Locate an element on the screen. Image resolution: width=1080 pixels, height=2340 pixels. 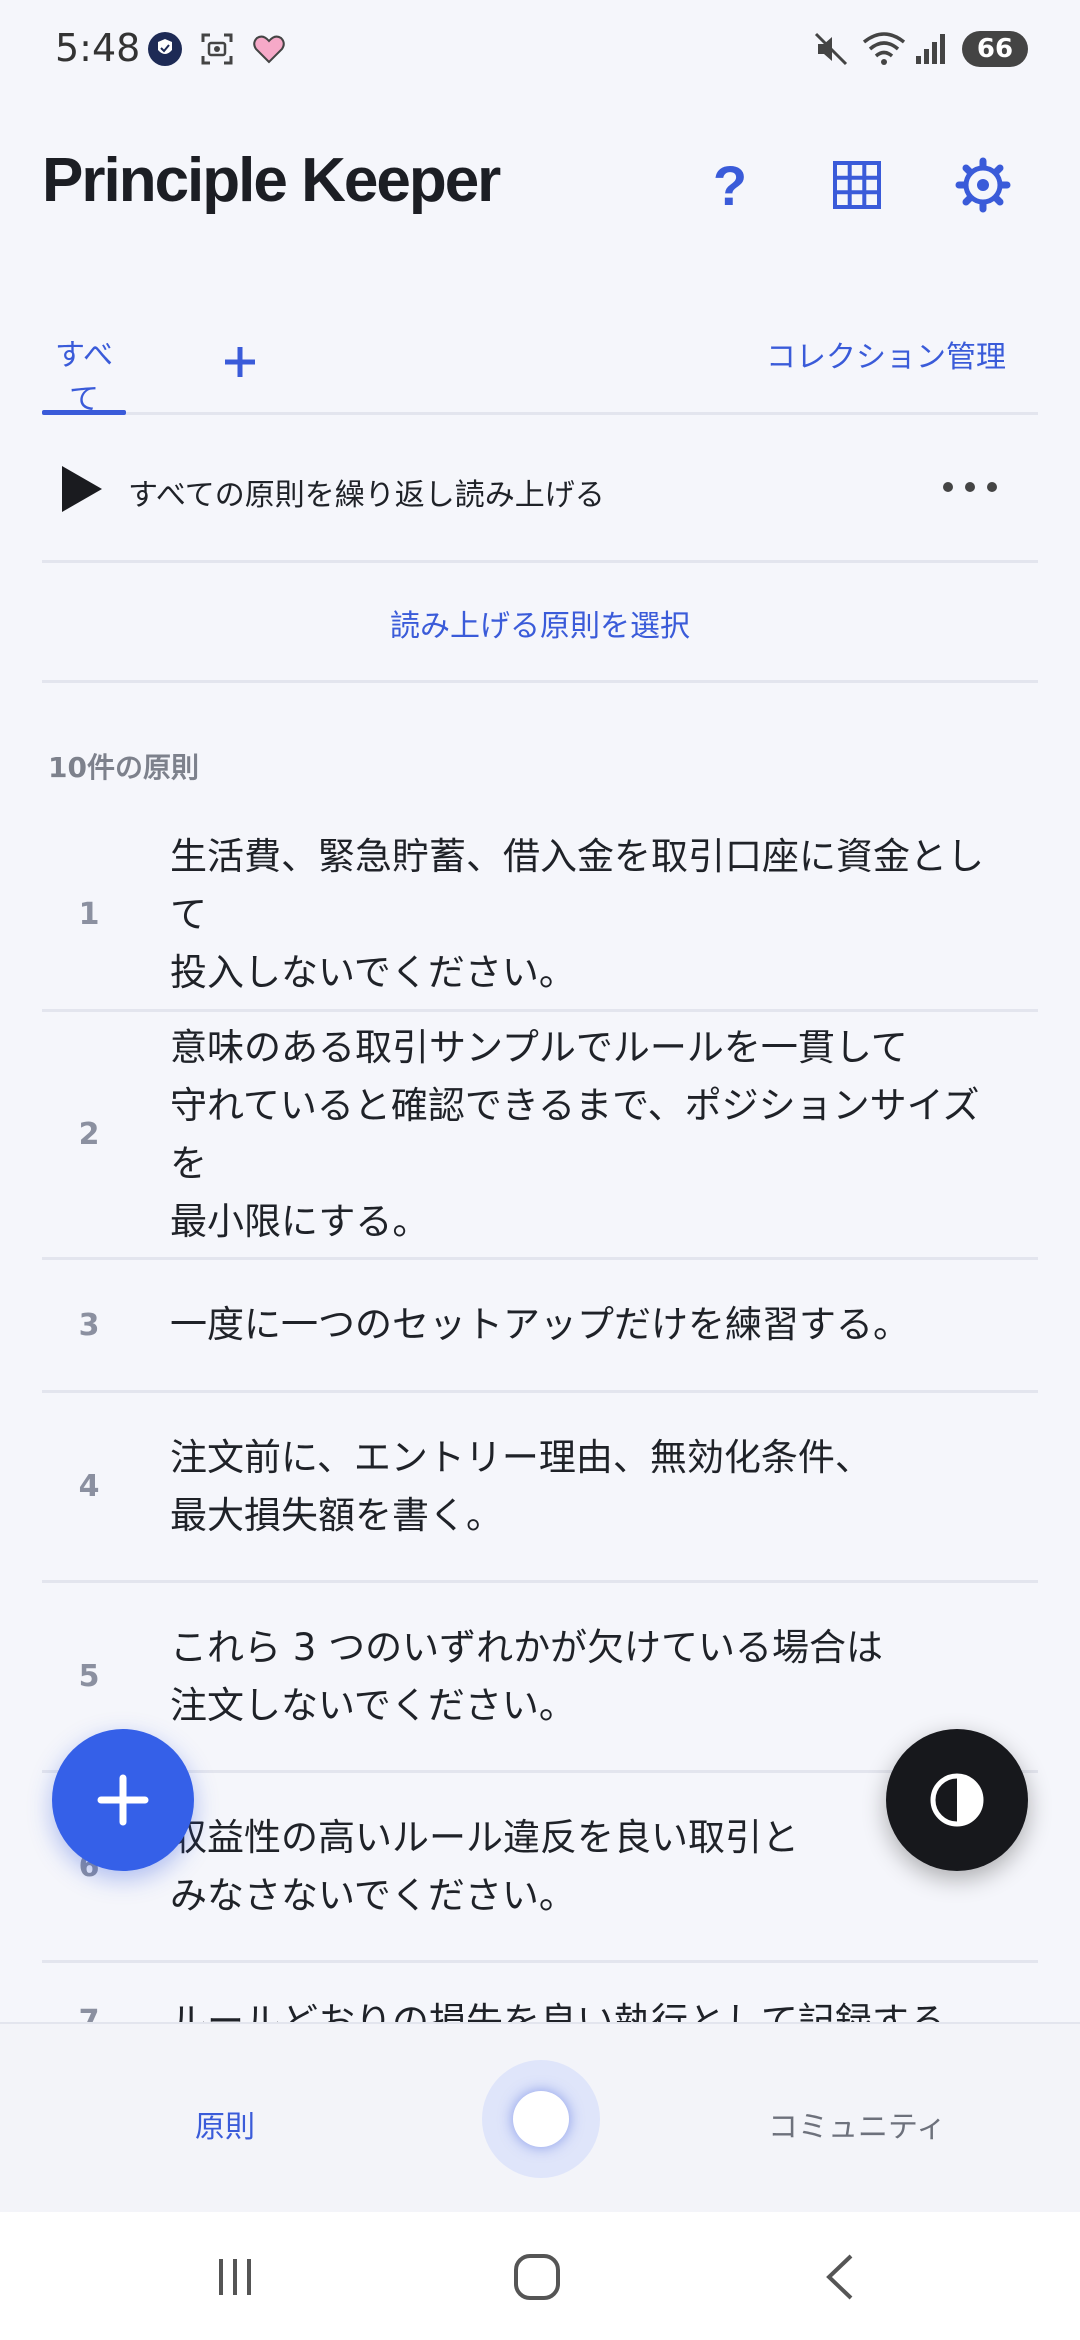
contrast-icon is located at coordinates (957, 1800).